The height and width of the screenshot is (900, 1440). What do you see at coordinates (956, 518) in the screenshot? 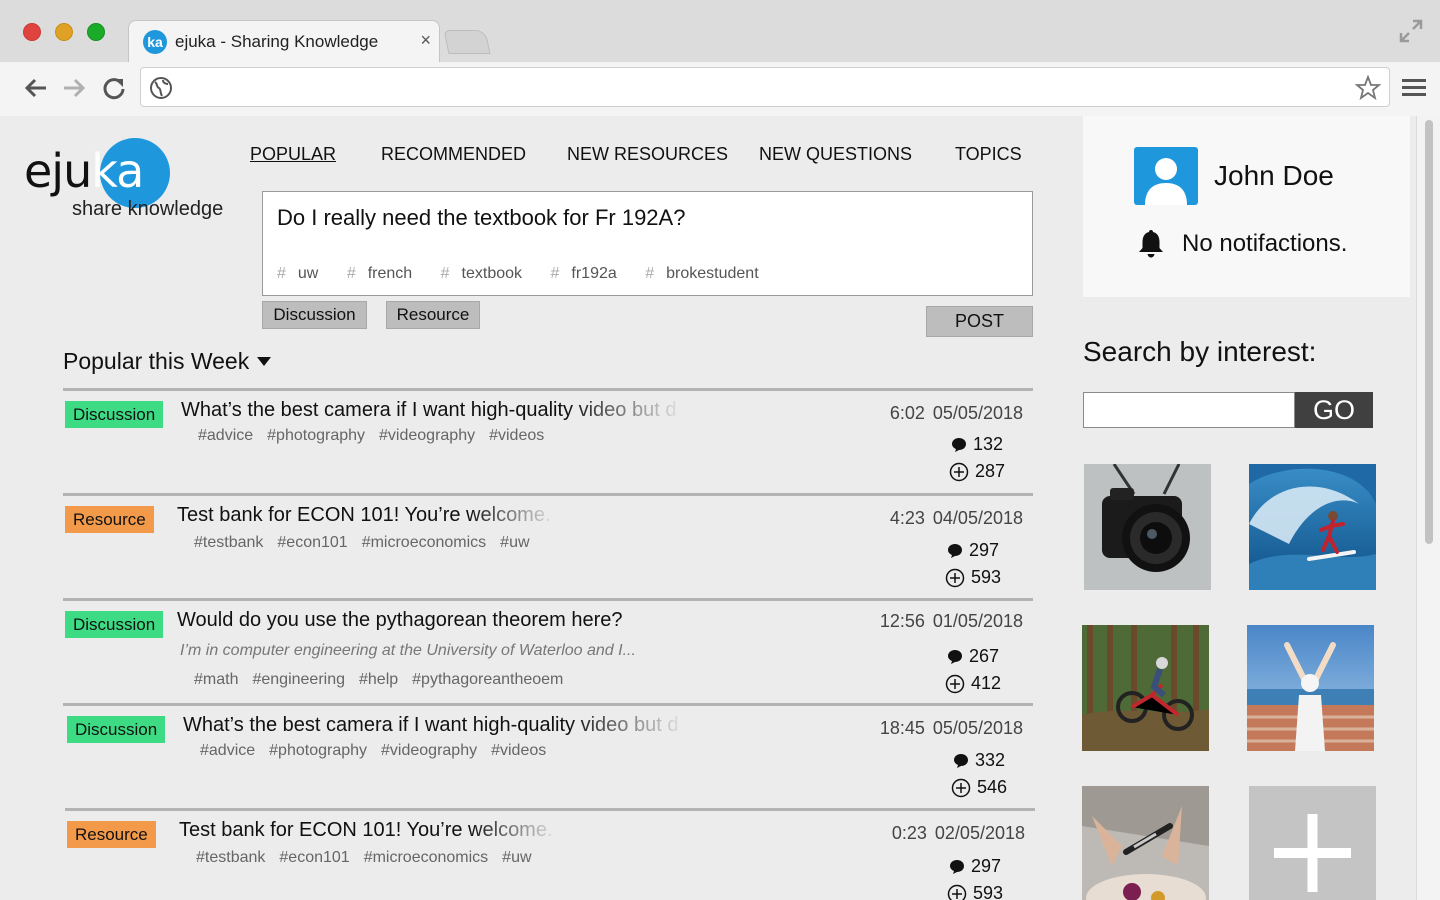
I see `post-timestamp: 4:23 04/05/2018` at bounding box center [956, 518].